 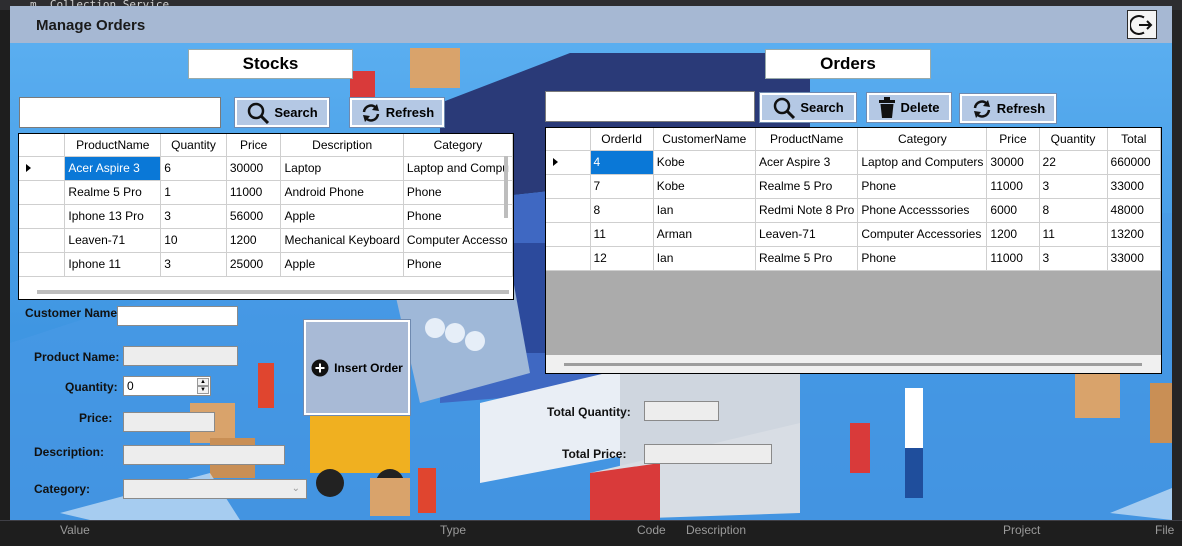 What do you see at coordinates (177, 316) in the screenshot?
I see `customer-name-field` at bounding box center [177, 316].